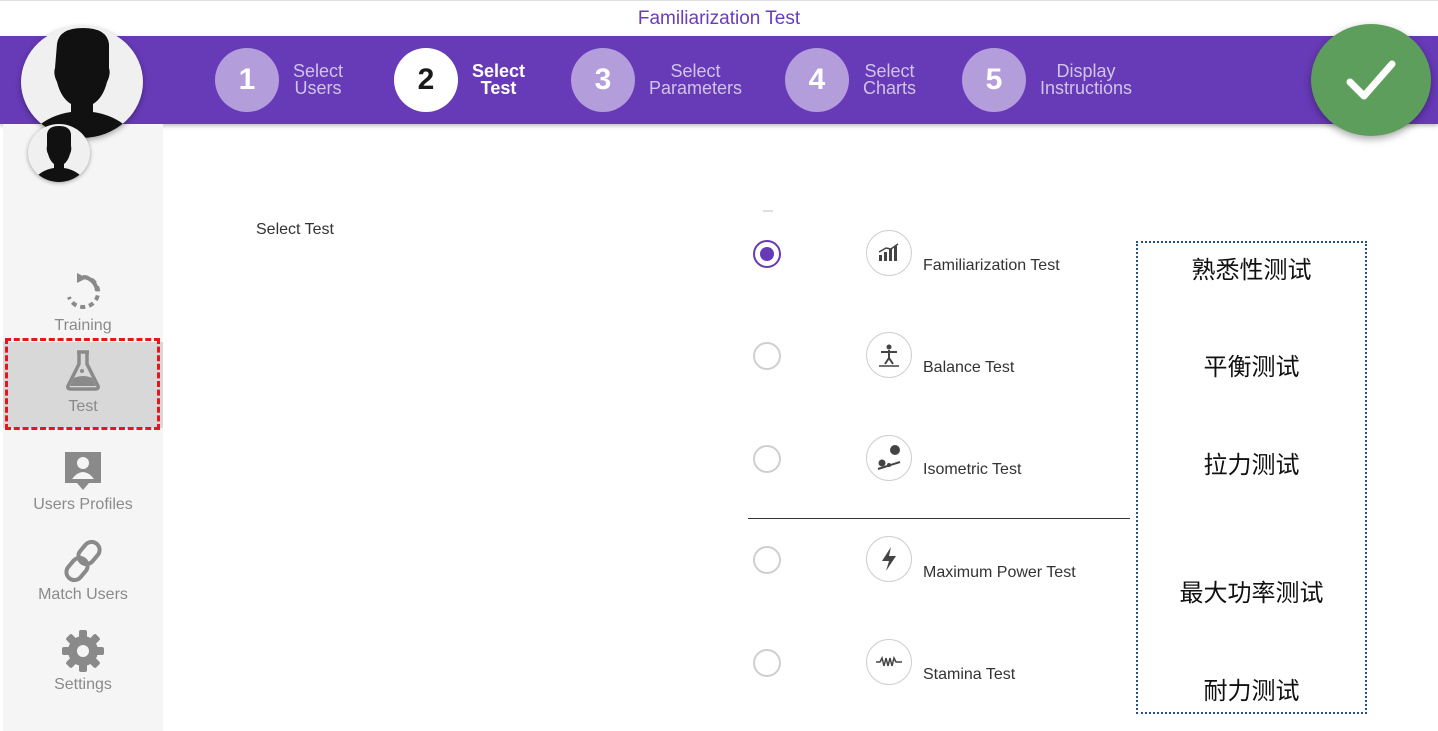 The image size is (1438, 731). What do you see at coordinates (1251, 593) in the screenshot?
I see `annotation-label: 最大功率测试` at bounding box center [1251, 593].